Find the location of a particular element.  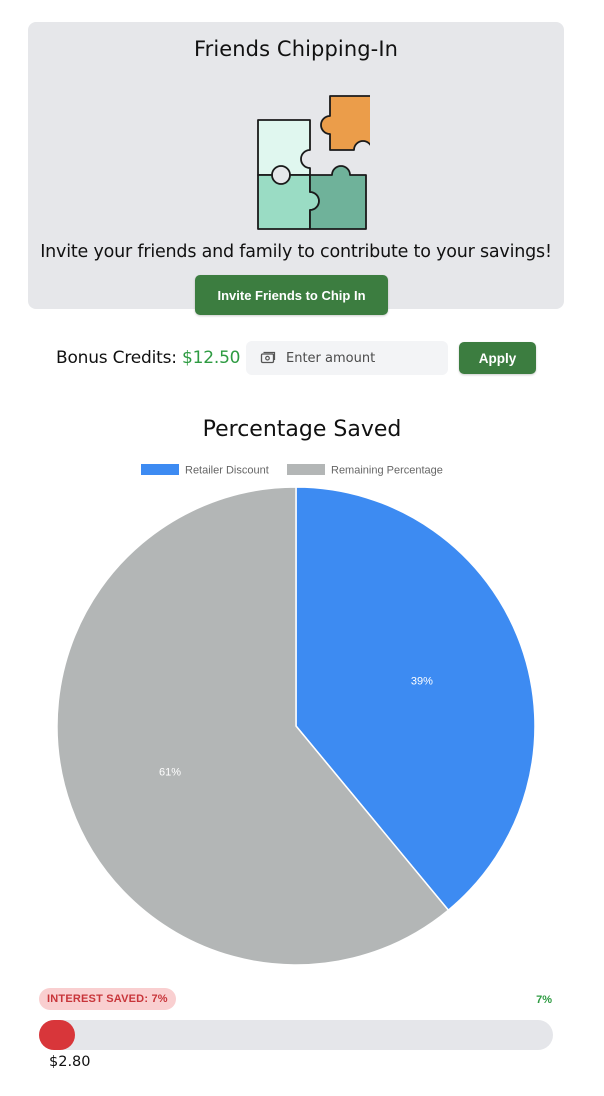

bonus-credits-row: Bonus Credits: $12.50 Apply is located at coordinates (302, 358).